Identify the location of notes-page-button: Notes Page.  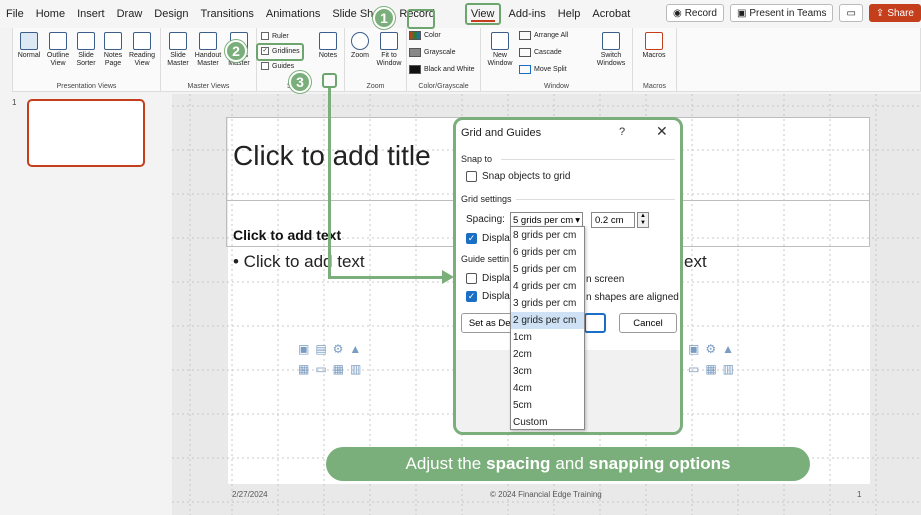
(113, 50).